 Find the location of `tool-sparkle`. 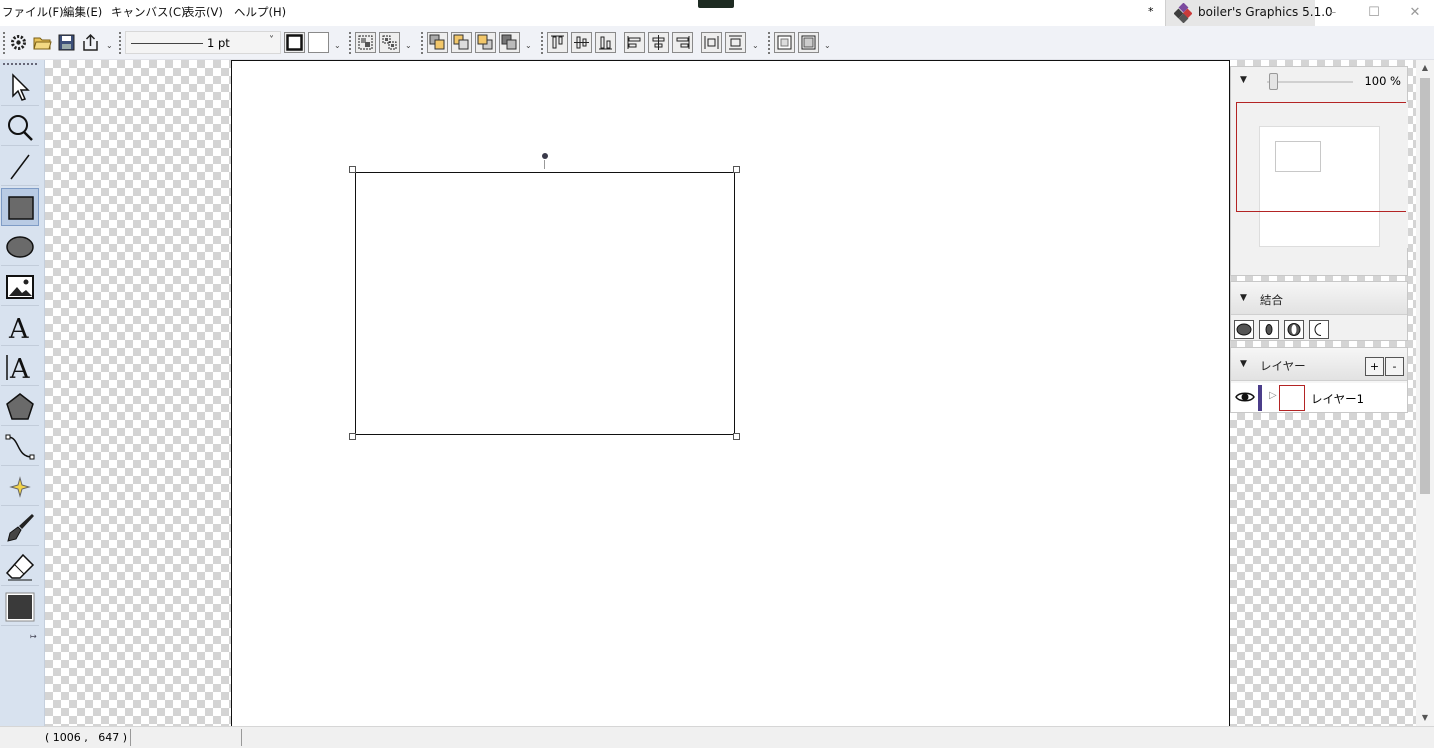

tool-sparkle is located at coordinates (20, 487).